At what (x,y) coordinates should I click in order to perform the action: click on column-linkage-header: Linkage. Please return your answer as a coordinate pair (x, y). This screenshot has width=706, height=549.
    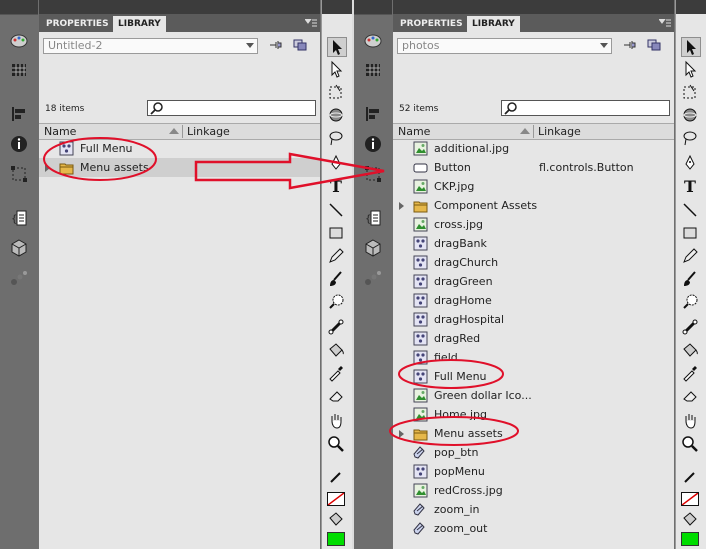
    Looking at the image, I should click on (208, 131).